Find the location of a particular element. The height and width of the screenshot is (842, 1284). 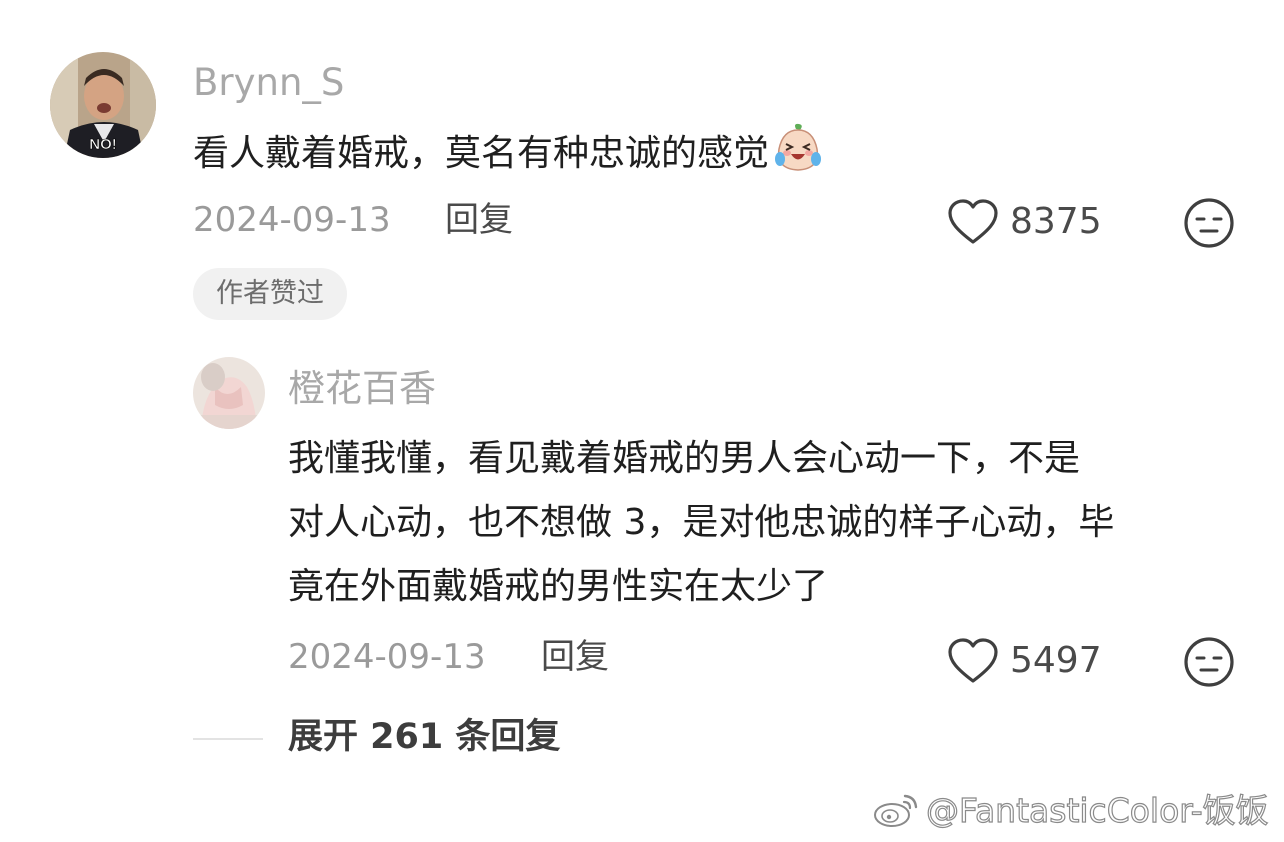

reply-date: 2024-09-13 is located at coordinates (387, 657).